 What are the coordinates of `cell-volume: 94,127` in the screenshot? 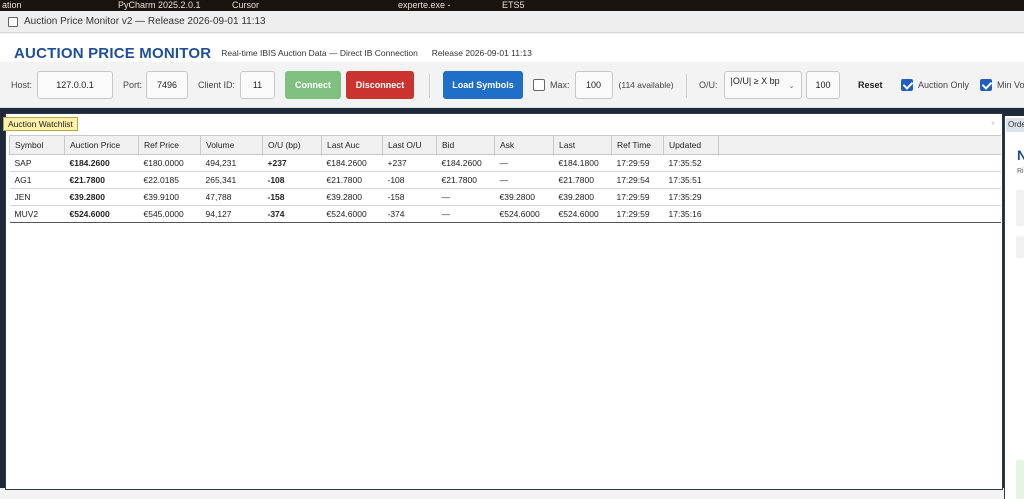 It's located at (231, 214).